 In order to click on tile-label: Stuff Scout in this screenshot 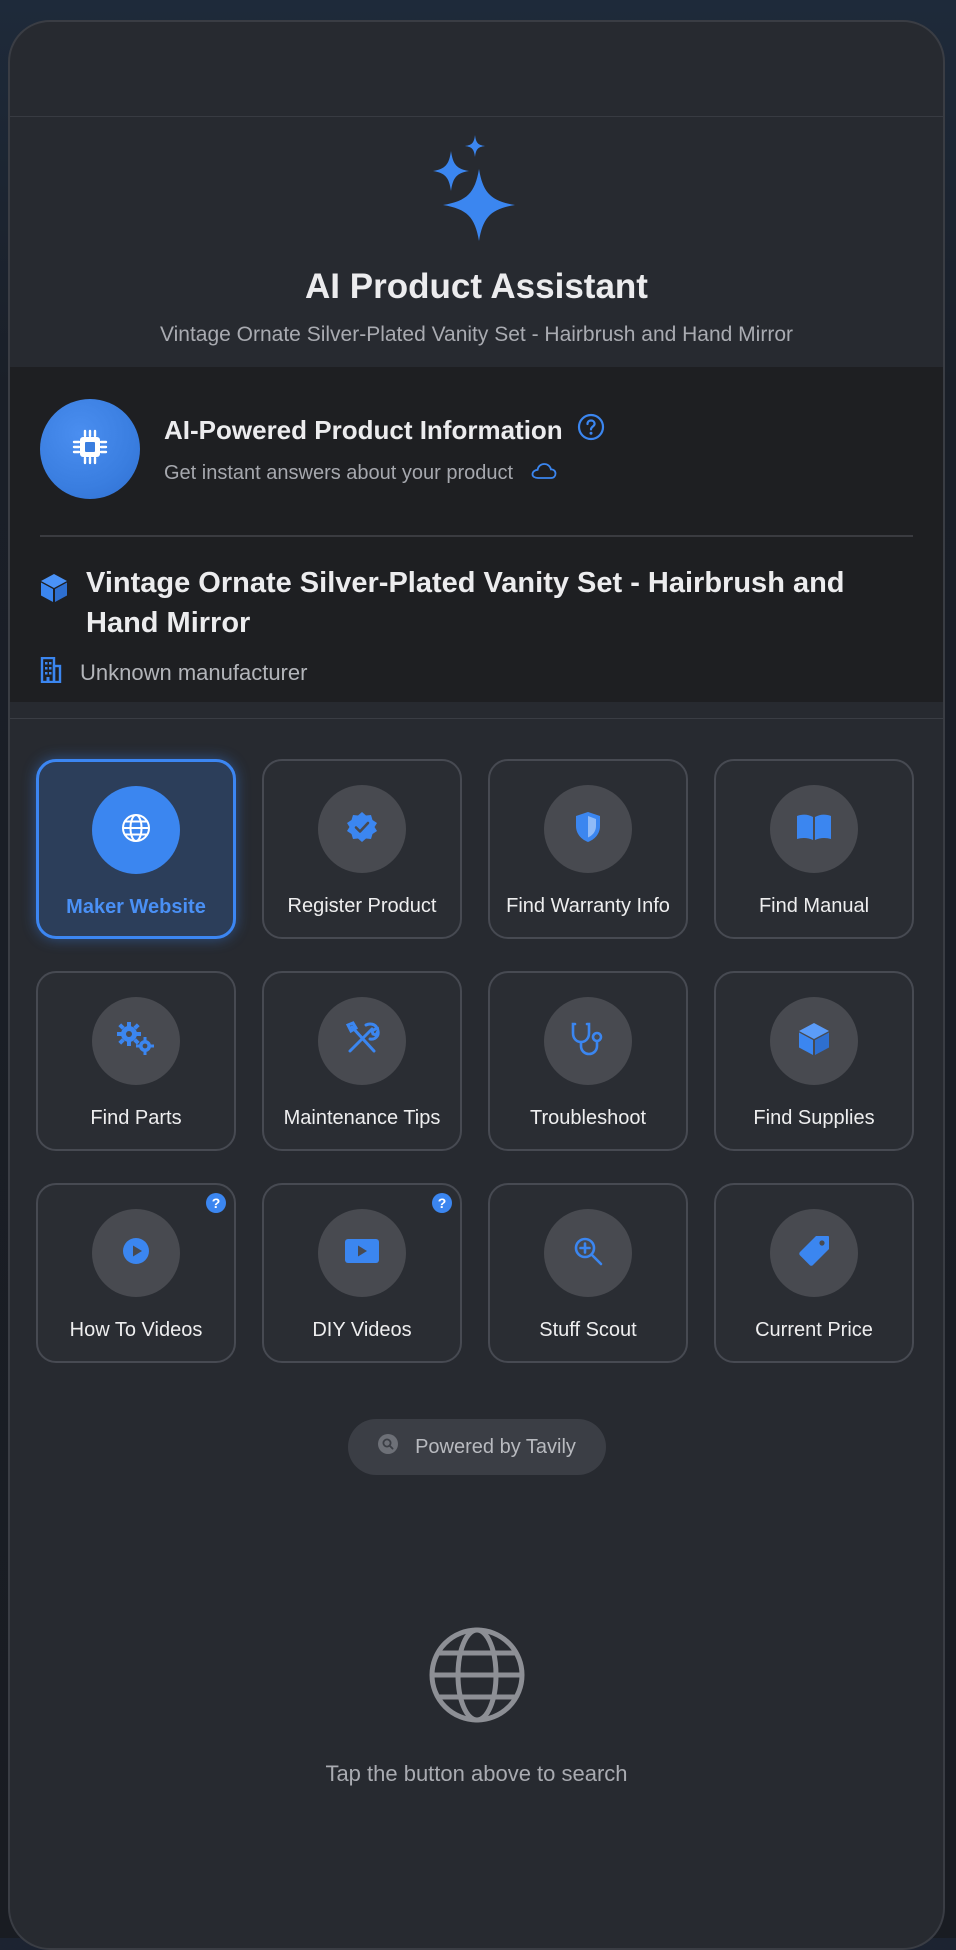, I will do `click(588, 1330)`.